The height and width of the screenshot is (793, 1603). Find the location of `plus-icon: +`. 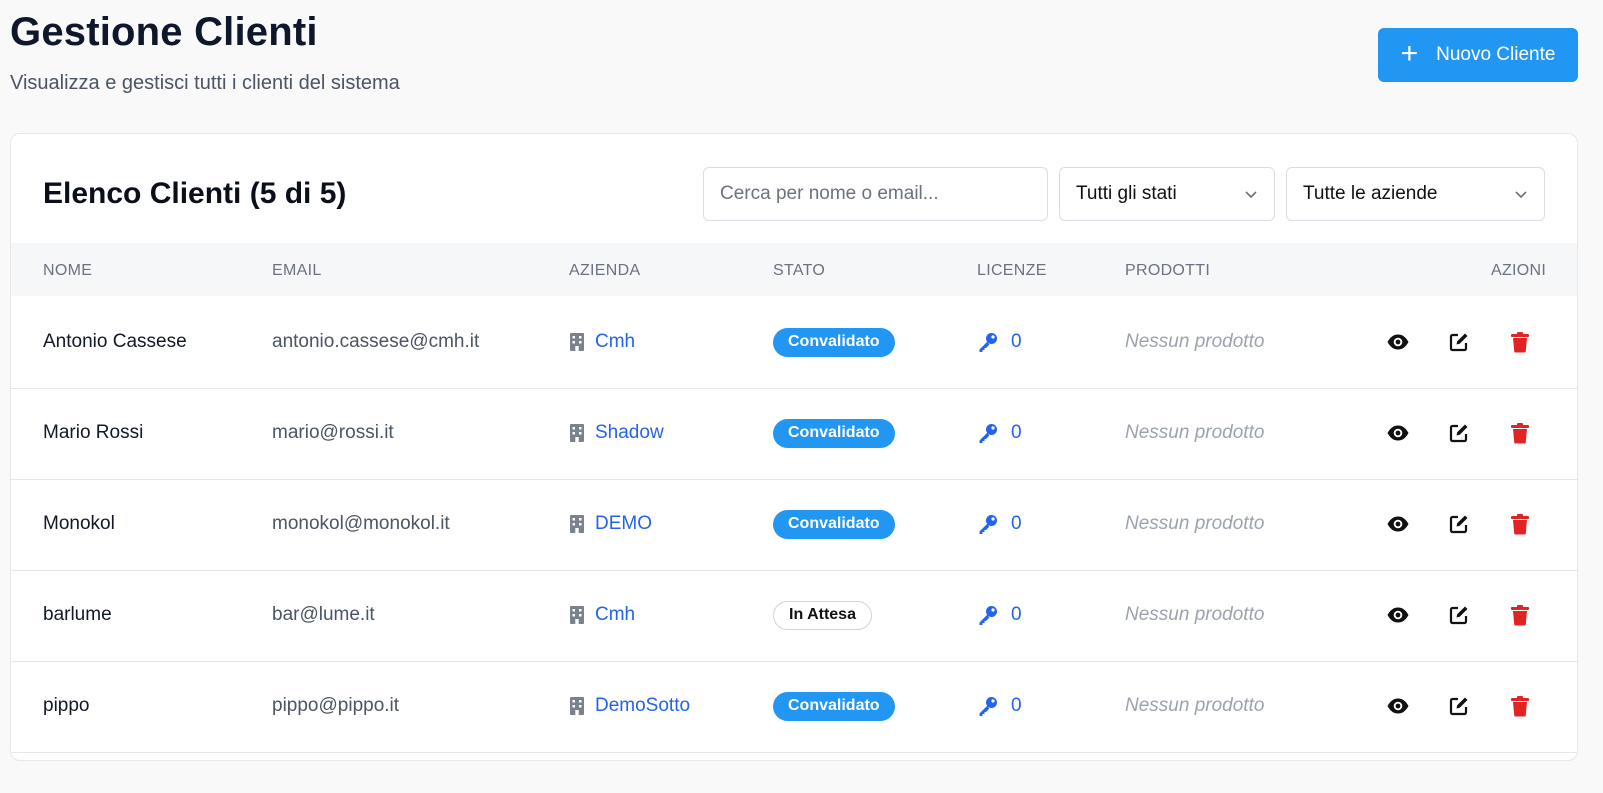

plus-icon: + is located at coordinates (1409, 53).